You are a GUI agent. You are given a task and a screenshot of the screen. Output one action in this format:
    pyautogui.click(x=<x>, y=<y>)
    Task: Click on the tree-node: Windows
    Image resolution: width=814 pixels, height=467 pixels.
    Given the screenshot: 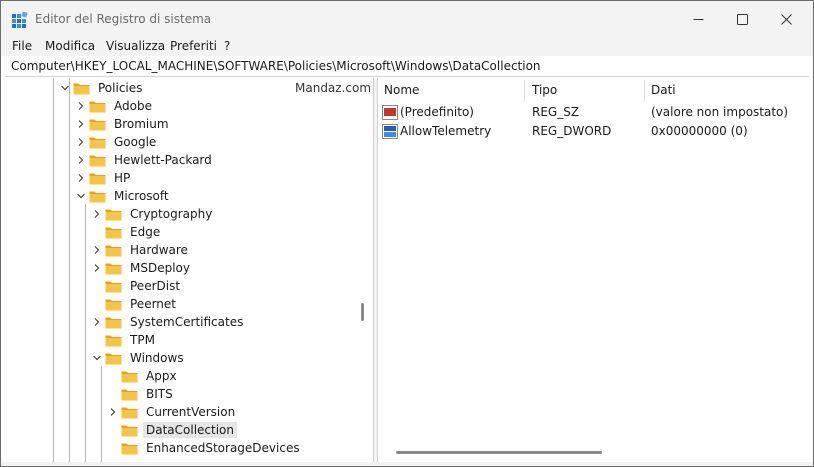 What is the action you would take?
    pyautogui.click(x=139, y=358)
    